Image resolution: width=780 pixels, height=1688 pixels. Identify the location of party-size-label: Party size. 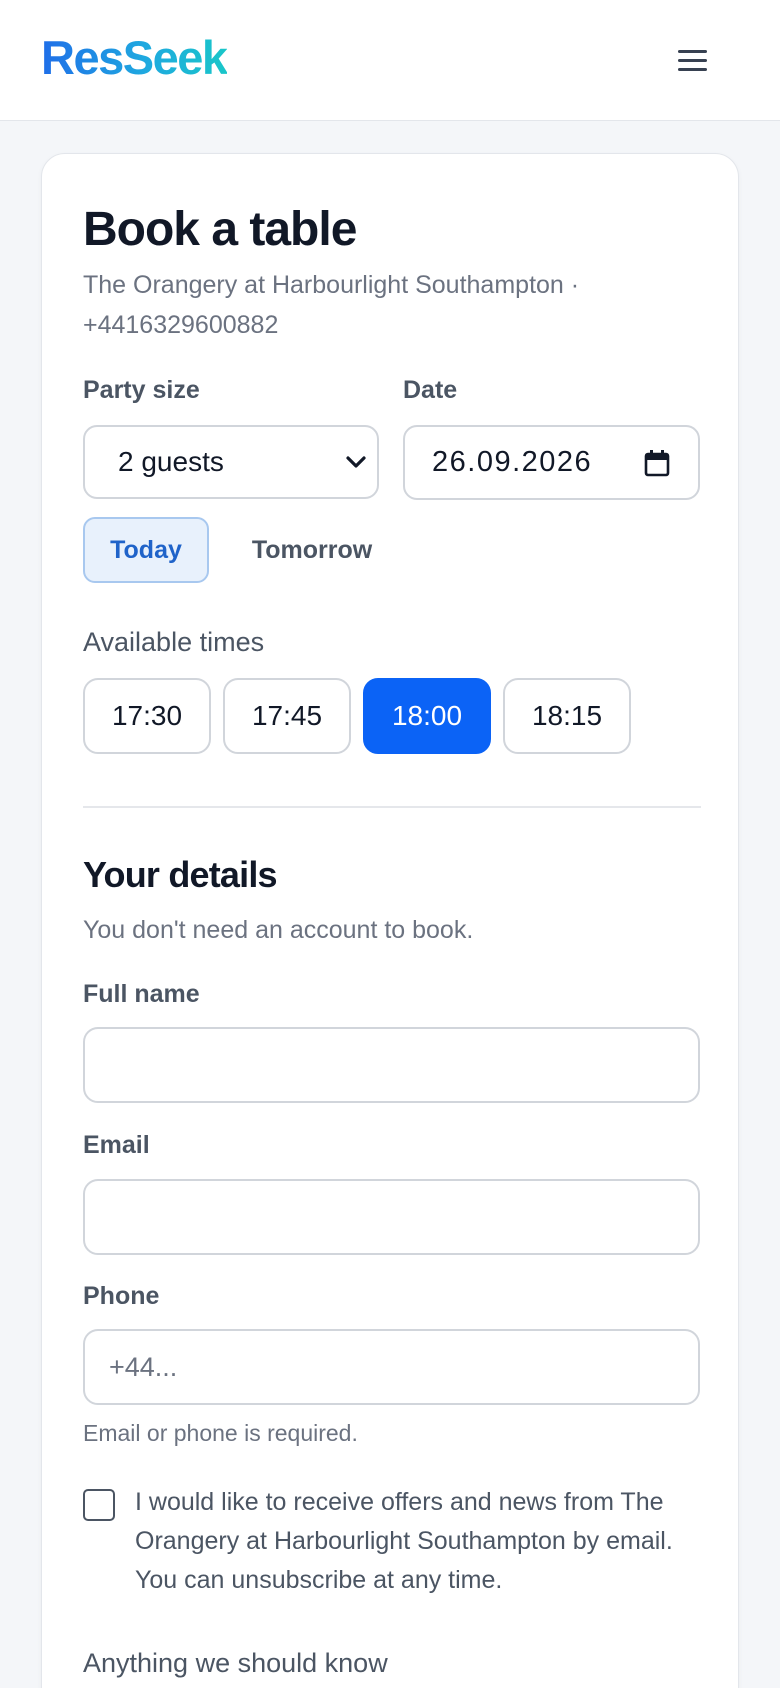
(141, 390).